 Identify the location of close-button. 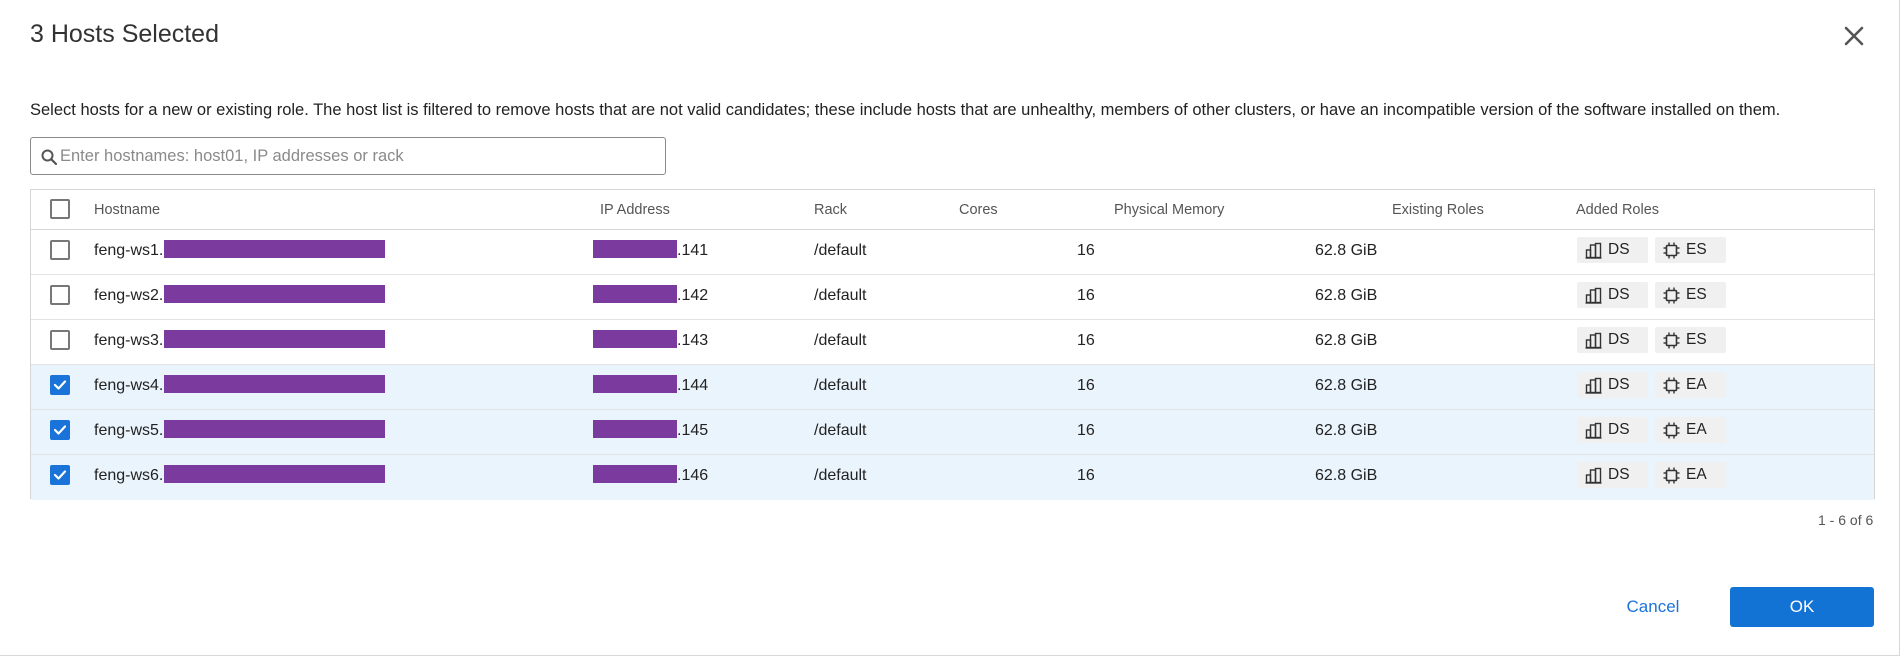
(1854, 36).